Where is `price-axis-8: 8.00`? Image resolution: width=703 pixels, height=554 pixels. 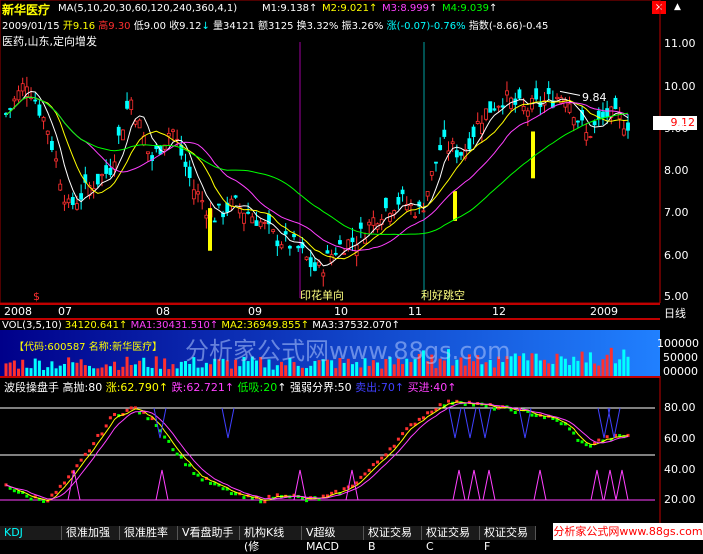 price-axis-8: 8.00 is located at coordinates (676, 170).